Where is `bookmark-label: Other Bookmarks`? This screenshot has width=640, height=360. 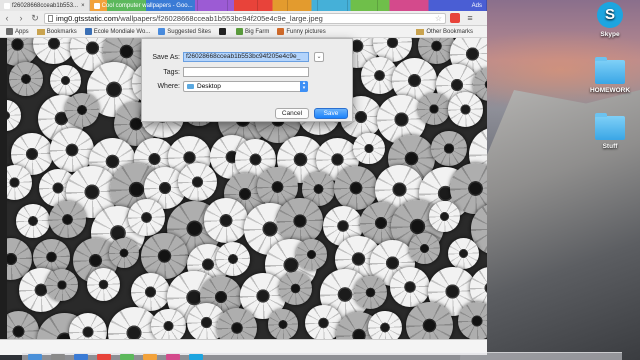
bookmark-label: Other Bookmarks is located at coordinates (449, 31).